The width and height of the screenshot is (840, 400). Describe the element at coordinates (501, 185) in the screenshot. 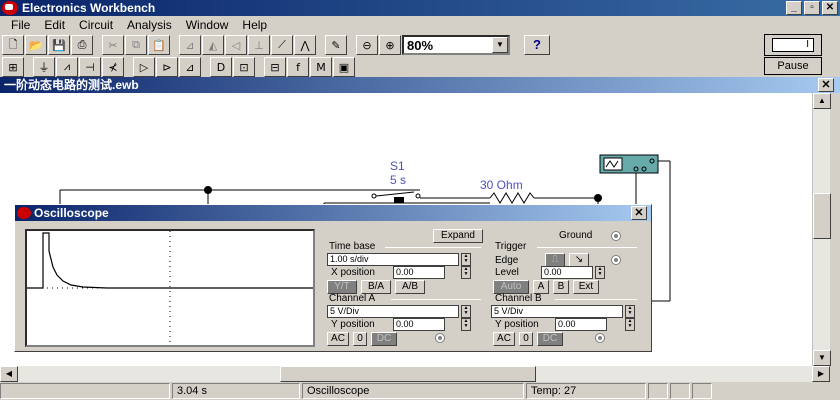

I see `resistor-label: 30 Ohm` at that location.